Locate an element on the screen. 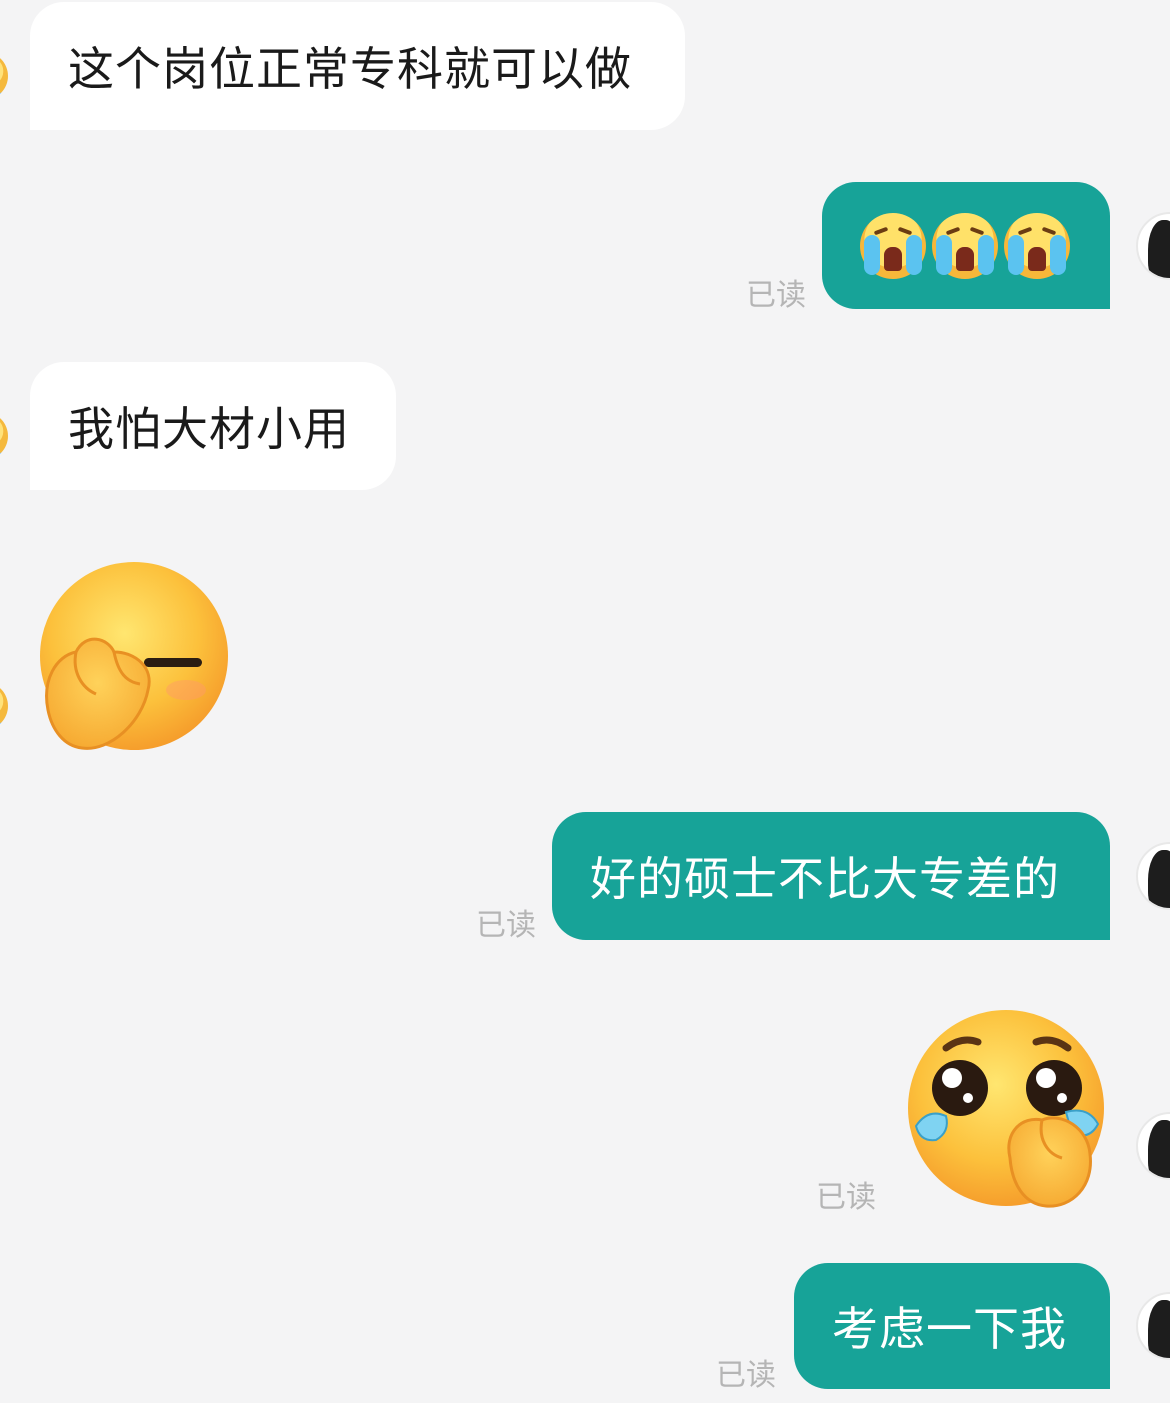 The width and height of the screenshot is (1170, 1403). message-text: 考虑一下我 is located at coordinates (949, 1329).